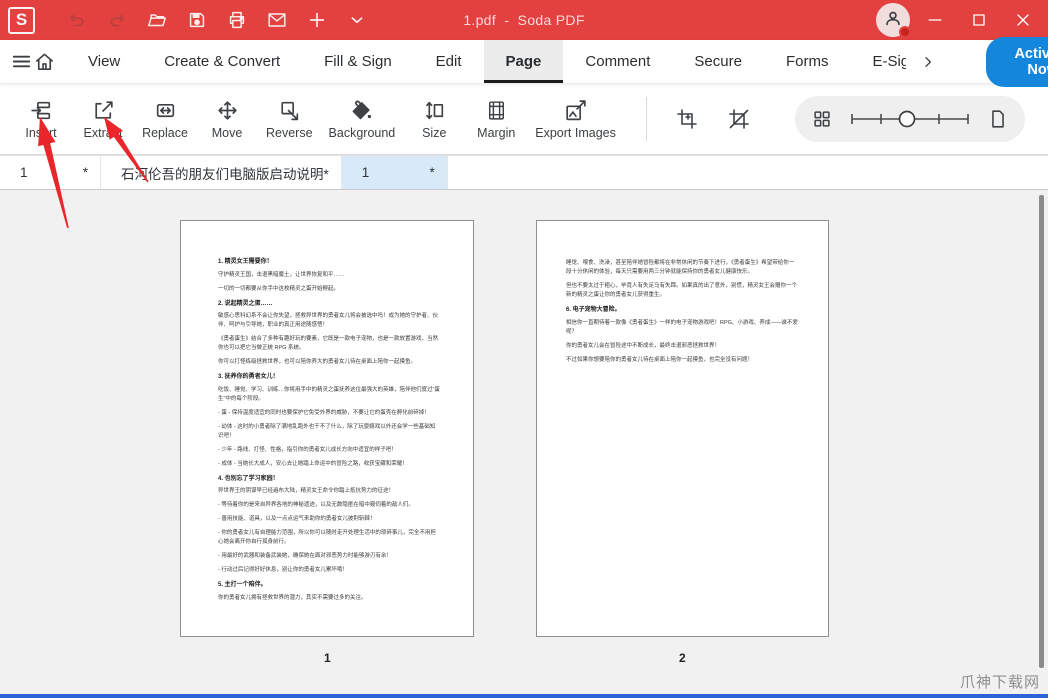  What do you see at coordinates (524, 172) in the screenshot?
I see `document-tabstrip: 1 * 石河伦吾的朋友们电脑版启动说明* 1 *` at bounding box center [524, 172].